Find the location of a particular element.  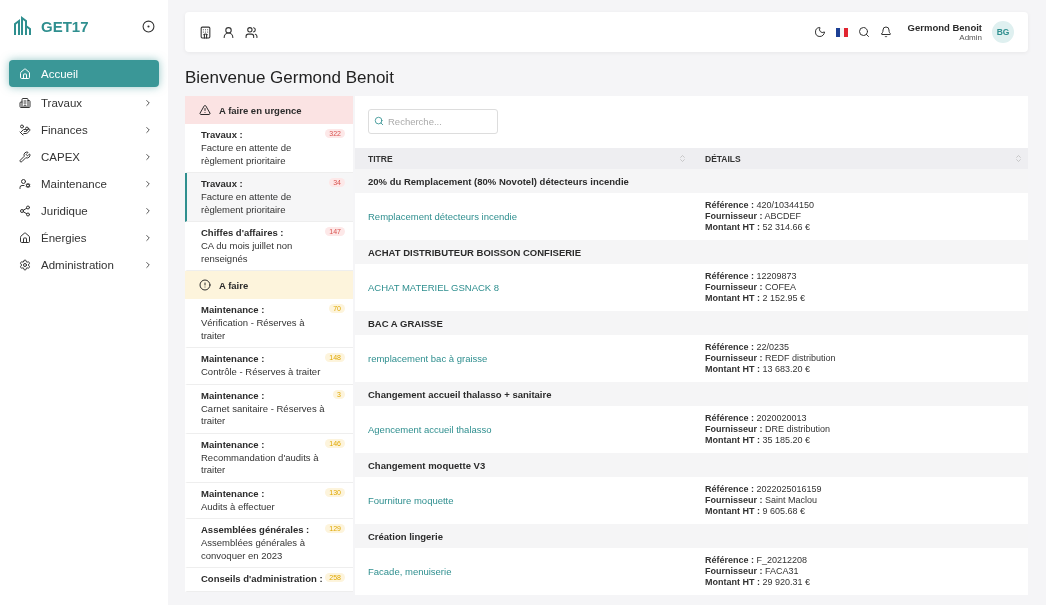

brand-name: GET17 is located at coordinates (65, 26).